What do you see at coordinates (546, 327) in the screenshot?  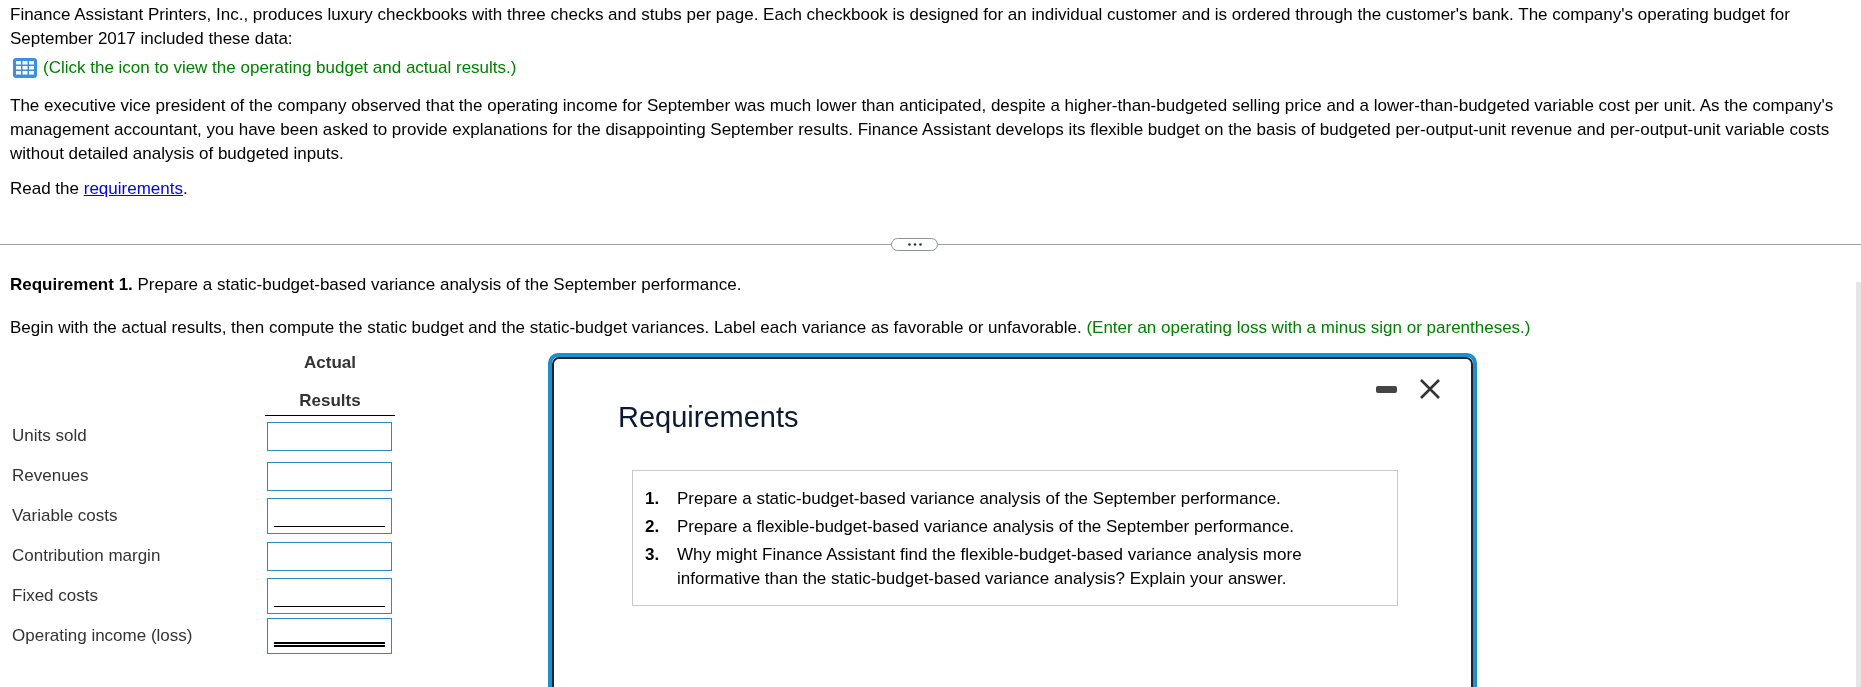 I see `instructions-text: Begin with the actual results, then compute the static budget and the static-budget variances. Label each variance as favorable or unfavorable.` at bounding box center [546, 327].